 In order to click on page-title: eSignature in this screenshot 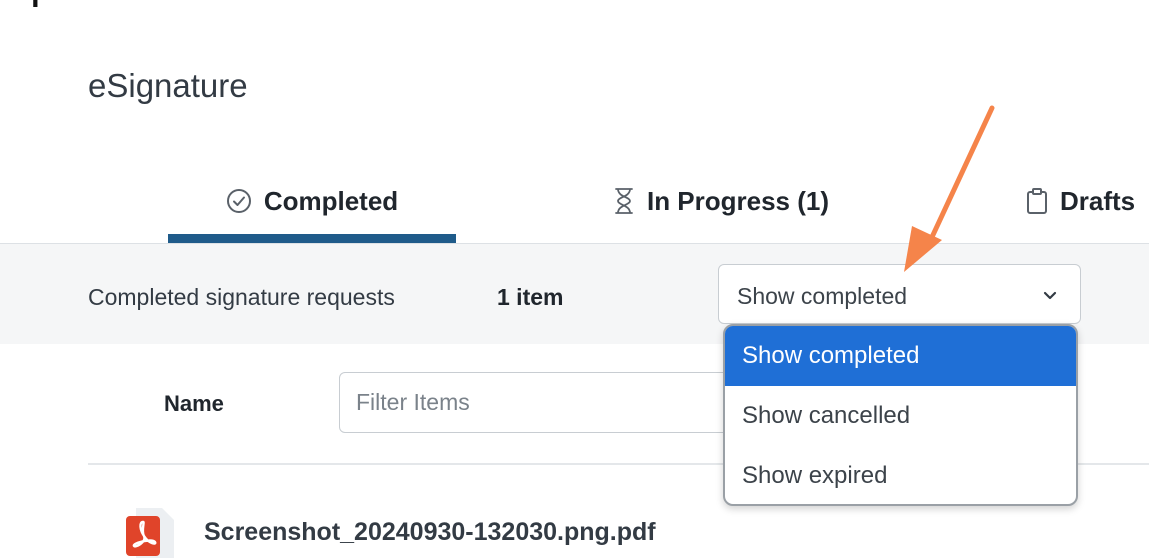, I will do `click(168, 85)`.